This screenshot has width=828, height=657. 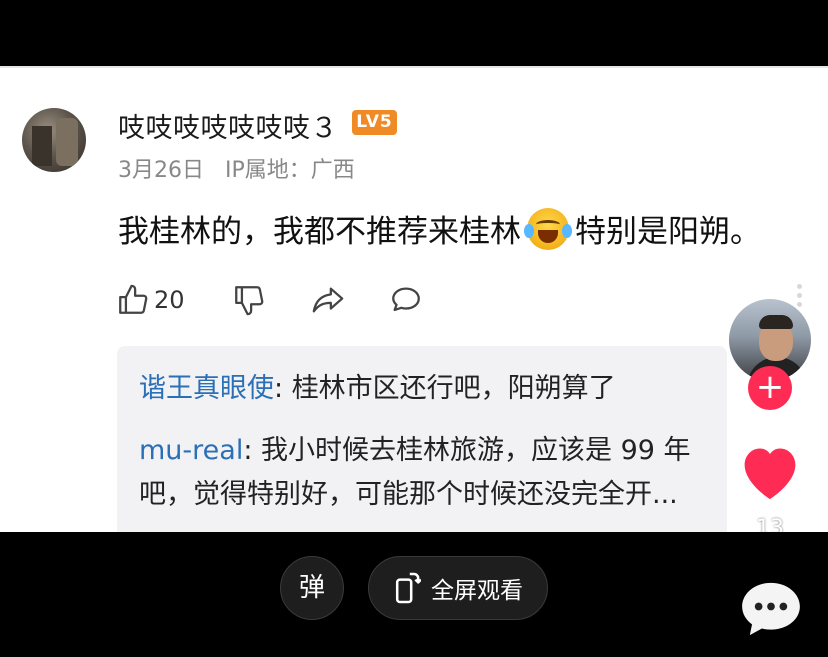 I want to click on comment-text-part2: 特别是阳朔。, so click(x=668, y=232).